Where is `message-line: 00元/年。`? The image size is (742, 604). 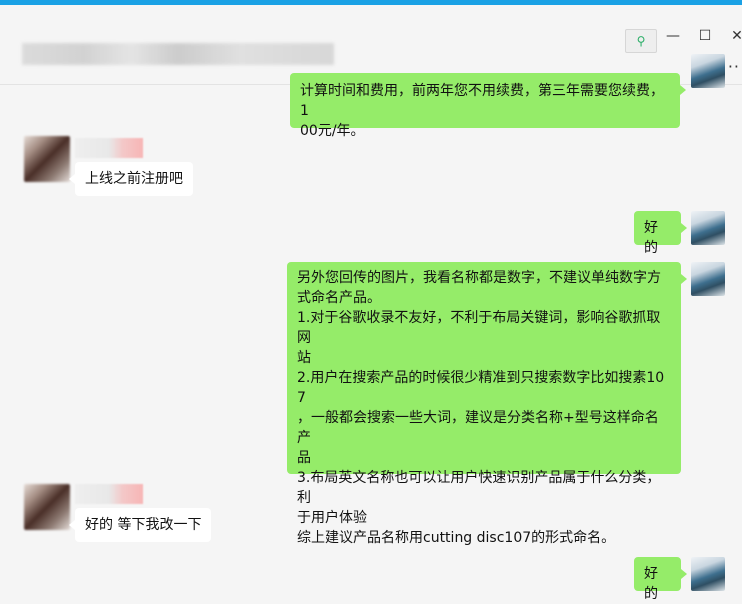
message-line: 00元/年。 is located at coordinates (332, 131).